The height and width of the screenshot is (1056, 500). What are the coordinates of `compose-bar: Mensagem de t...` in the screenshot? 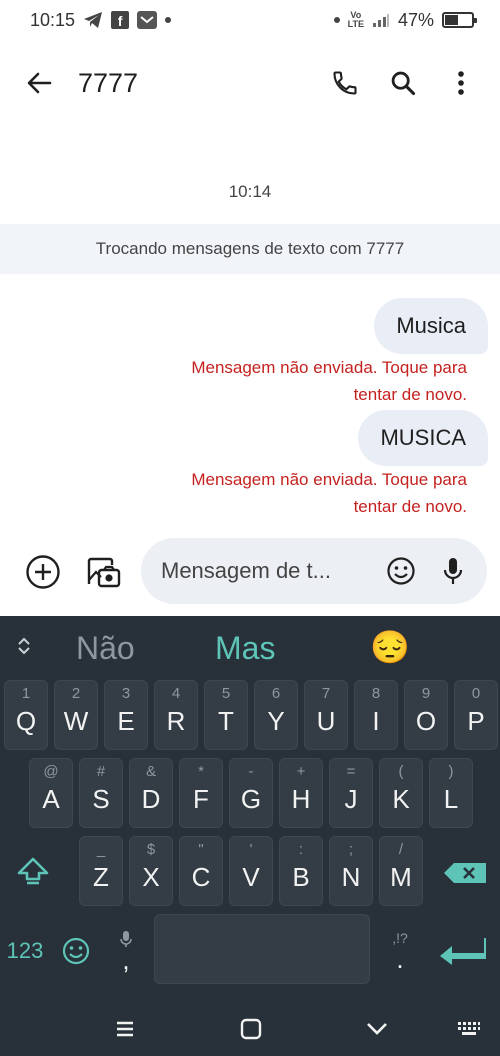 It's located at (250, 572).